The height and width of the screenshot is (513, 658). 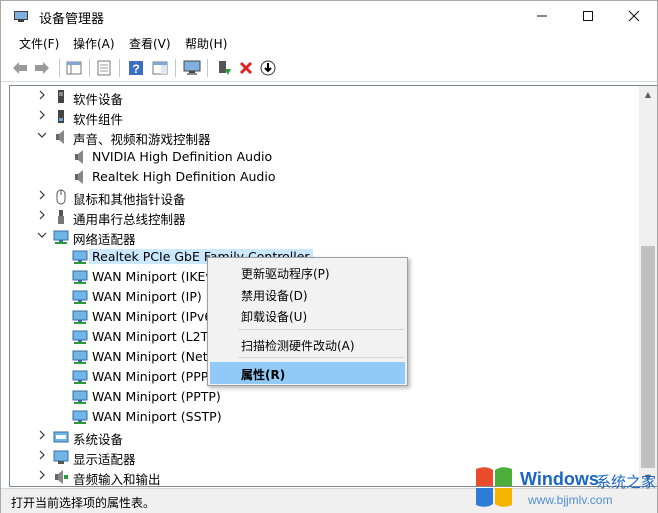 What do you see at coordinates (324, 157) in the screenshot?
I see `device-item: NVIDIA High Definition Audio` at bounding box center [324, 157].